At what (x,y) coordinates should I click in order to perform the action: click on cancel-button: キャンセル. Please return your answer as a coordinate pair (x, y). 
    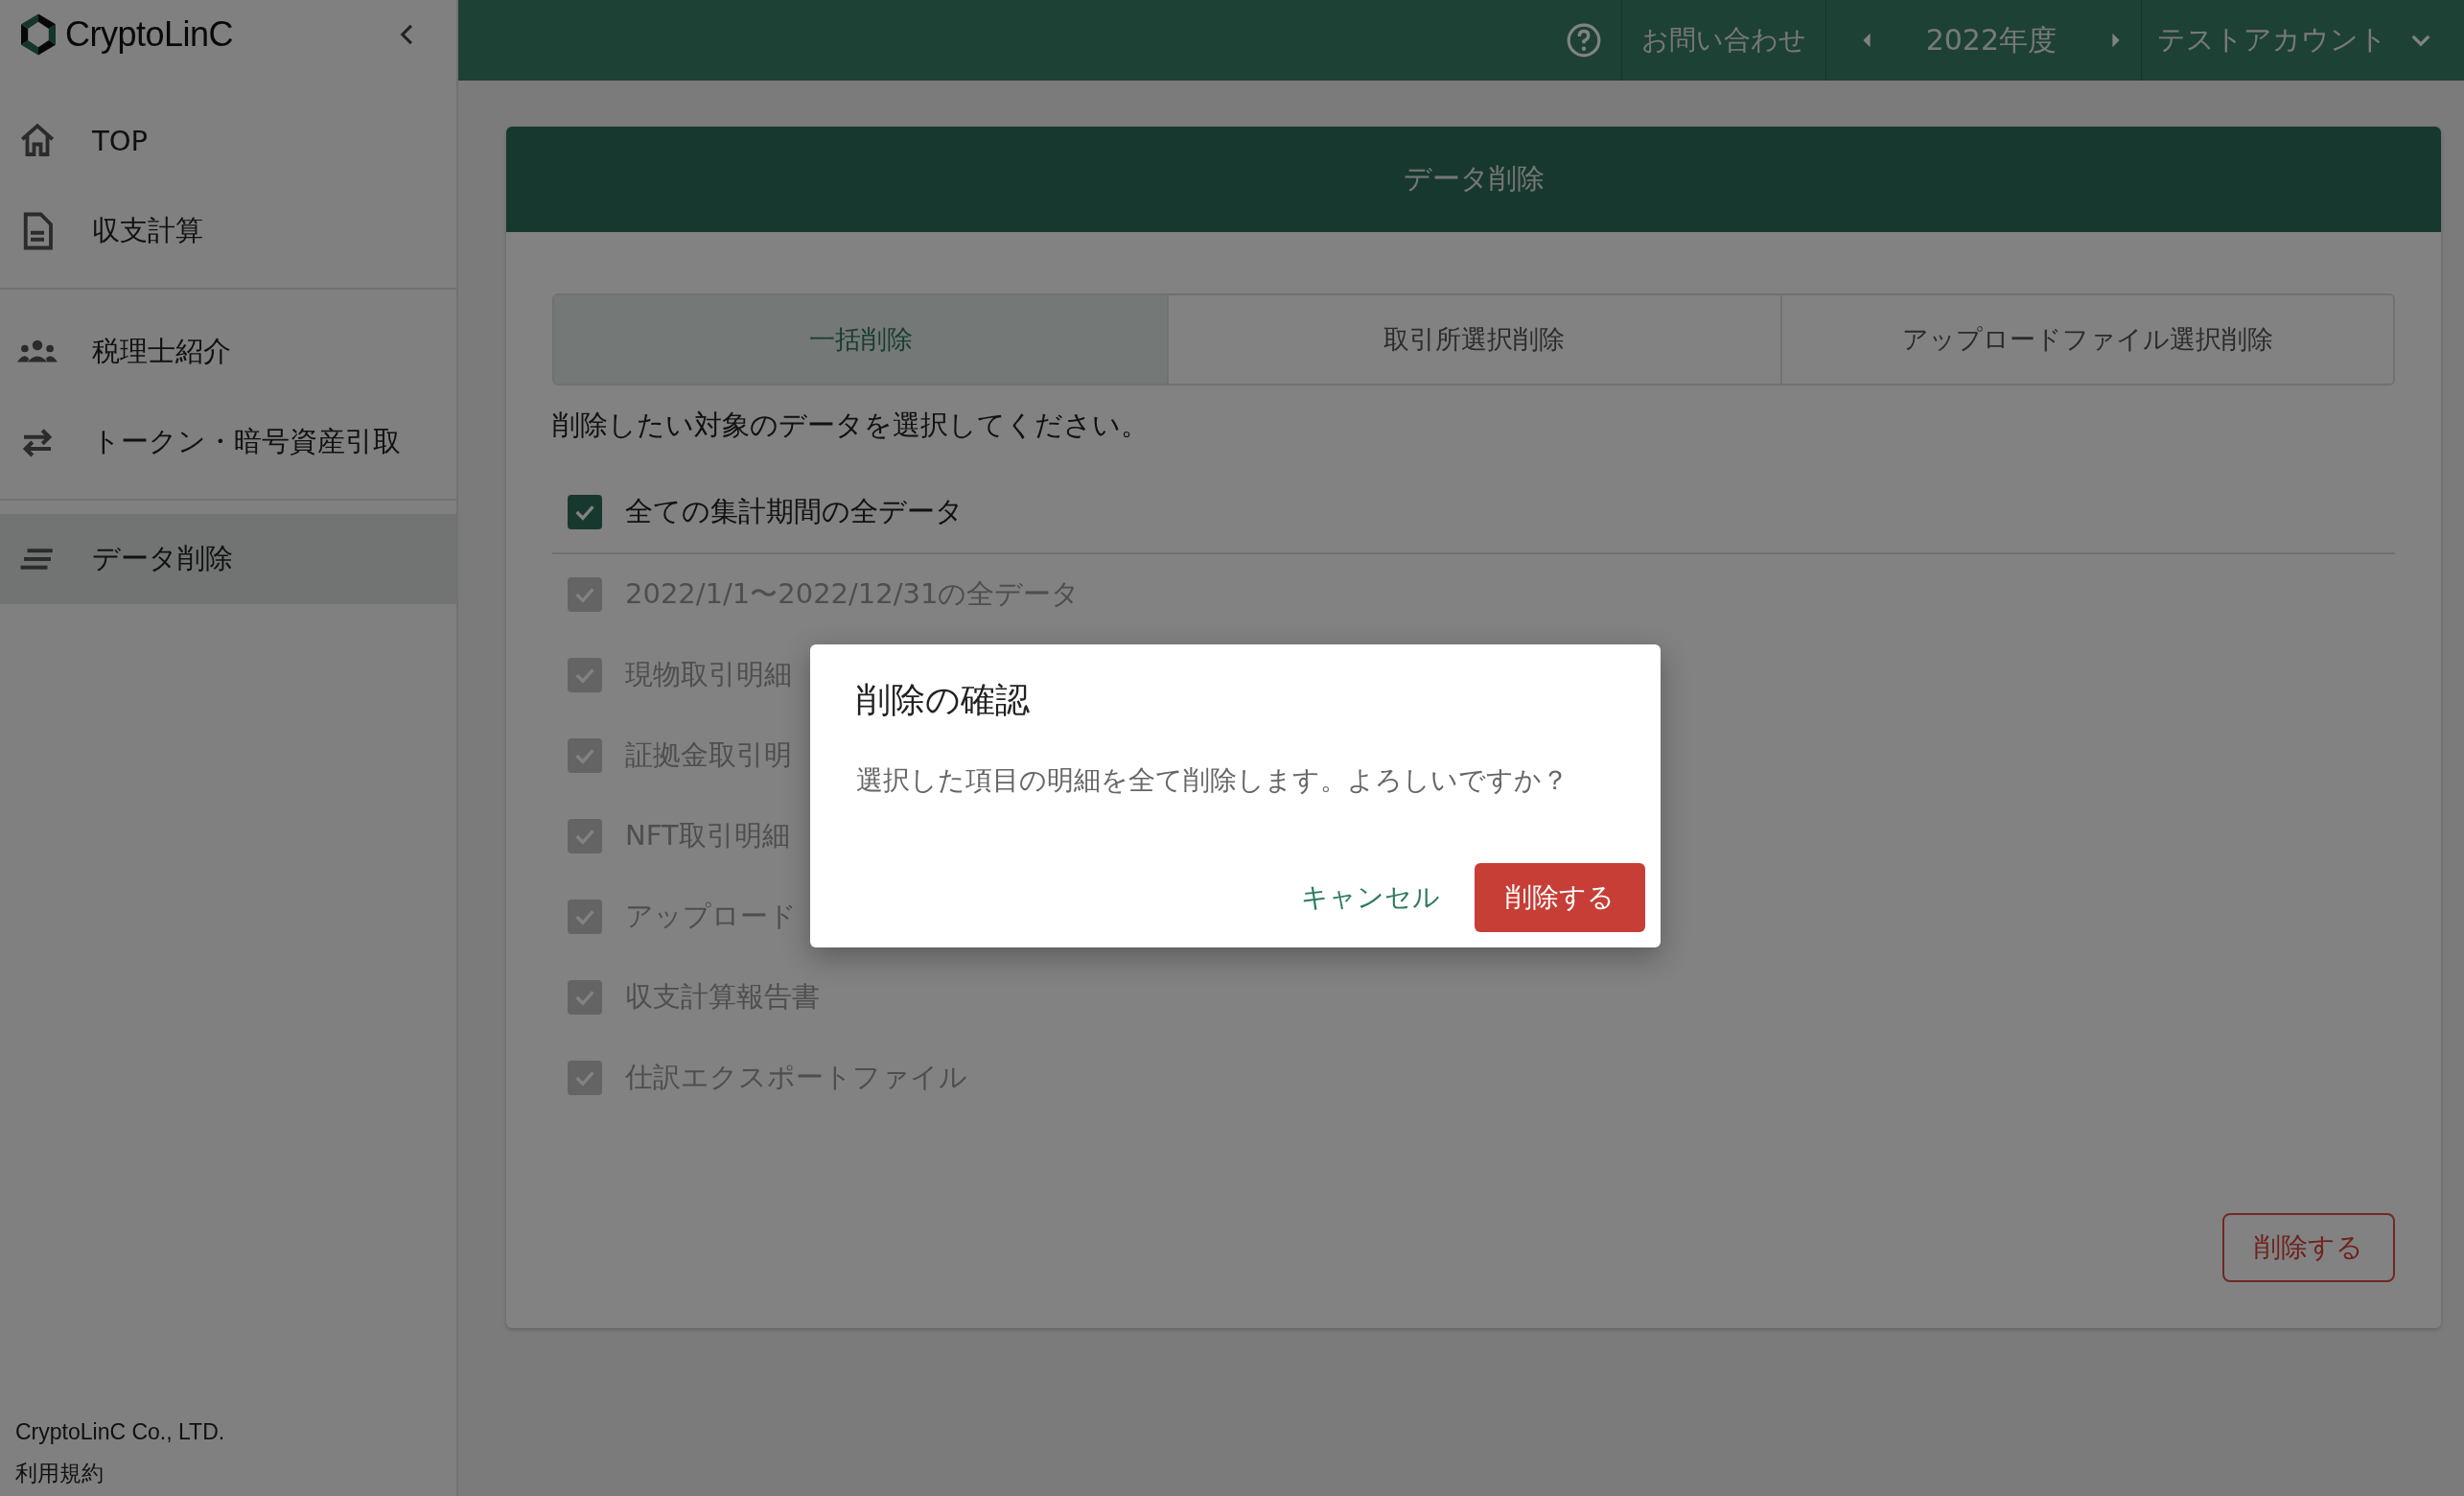
    Looking at the image, I should click on (1370, 897).